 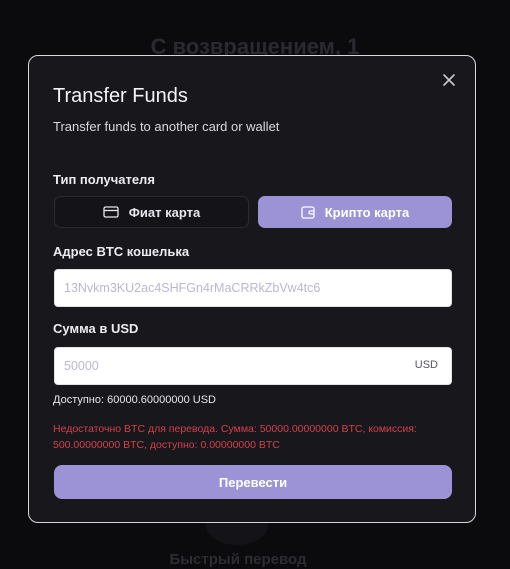 I want to click on credit-card-icon, so click(x=111, y=212).